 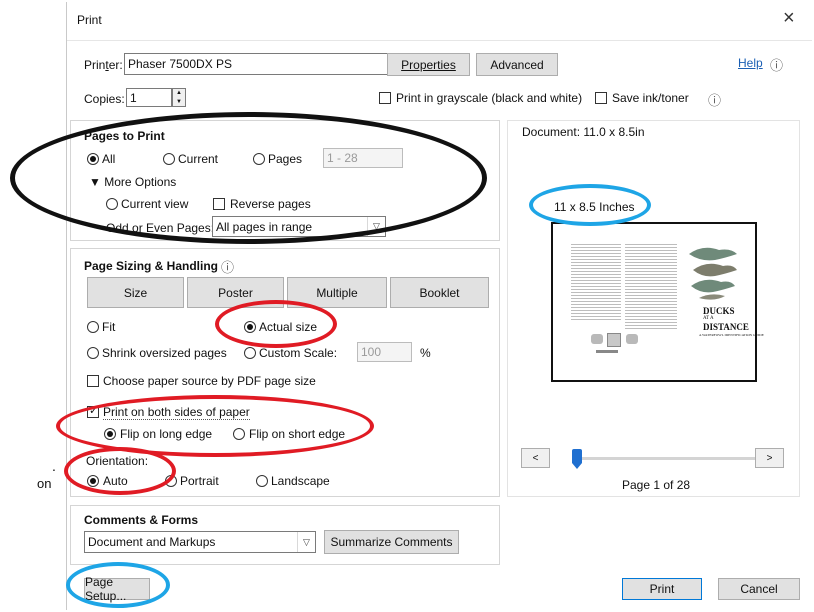 What do you see at coordinates (489, 98) in the screenshot?
I see `grayscale-label: Print in grayscale (black and white)` at bounding box center [489, 98].